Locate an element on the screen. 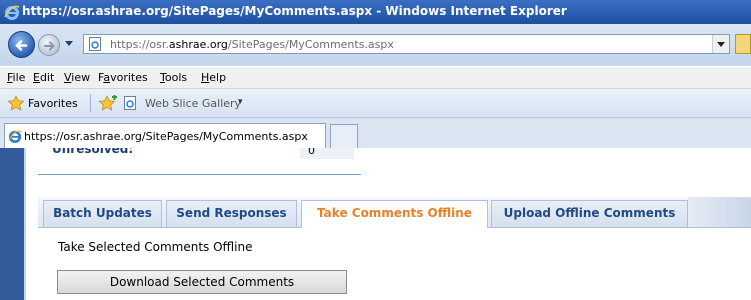 The height and width of the screenshot is (300, 751). tab-send-responses: Send Responses is located at coordinates (231, 213).